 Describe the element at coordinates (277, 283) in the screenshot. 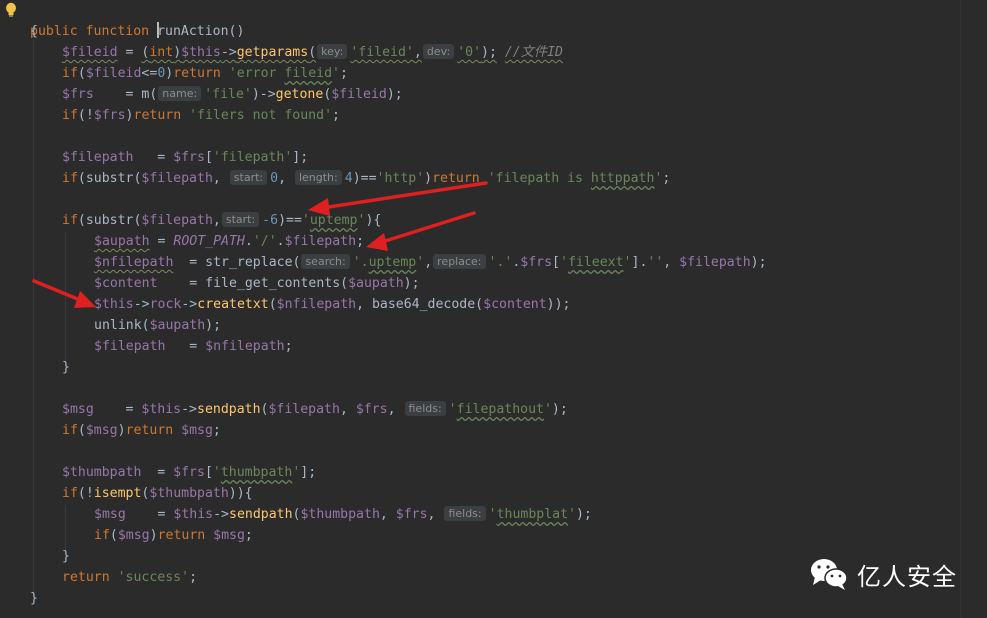

I see `function-call: file_get_contents(` at that location.